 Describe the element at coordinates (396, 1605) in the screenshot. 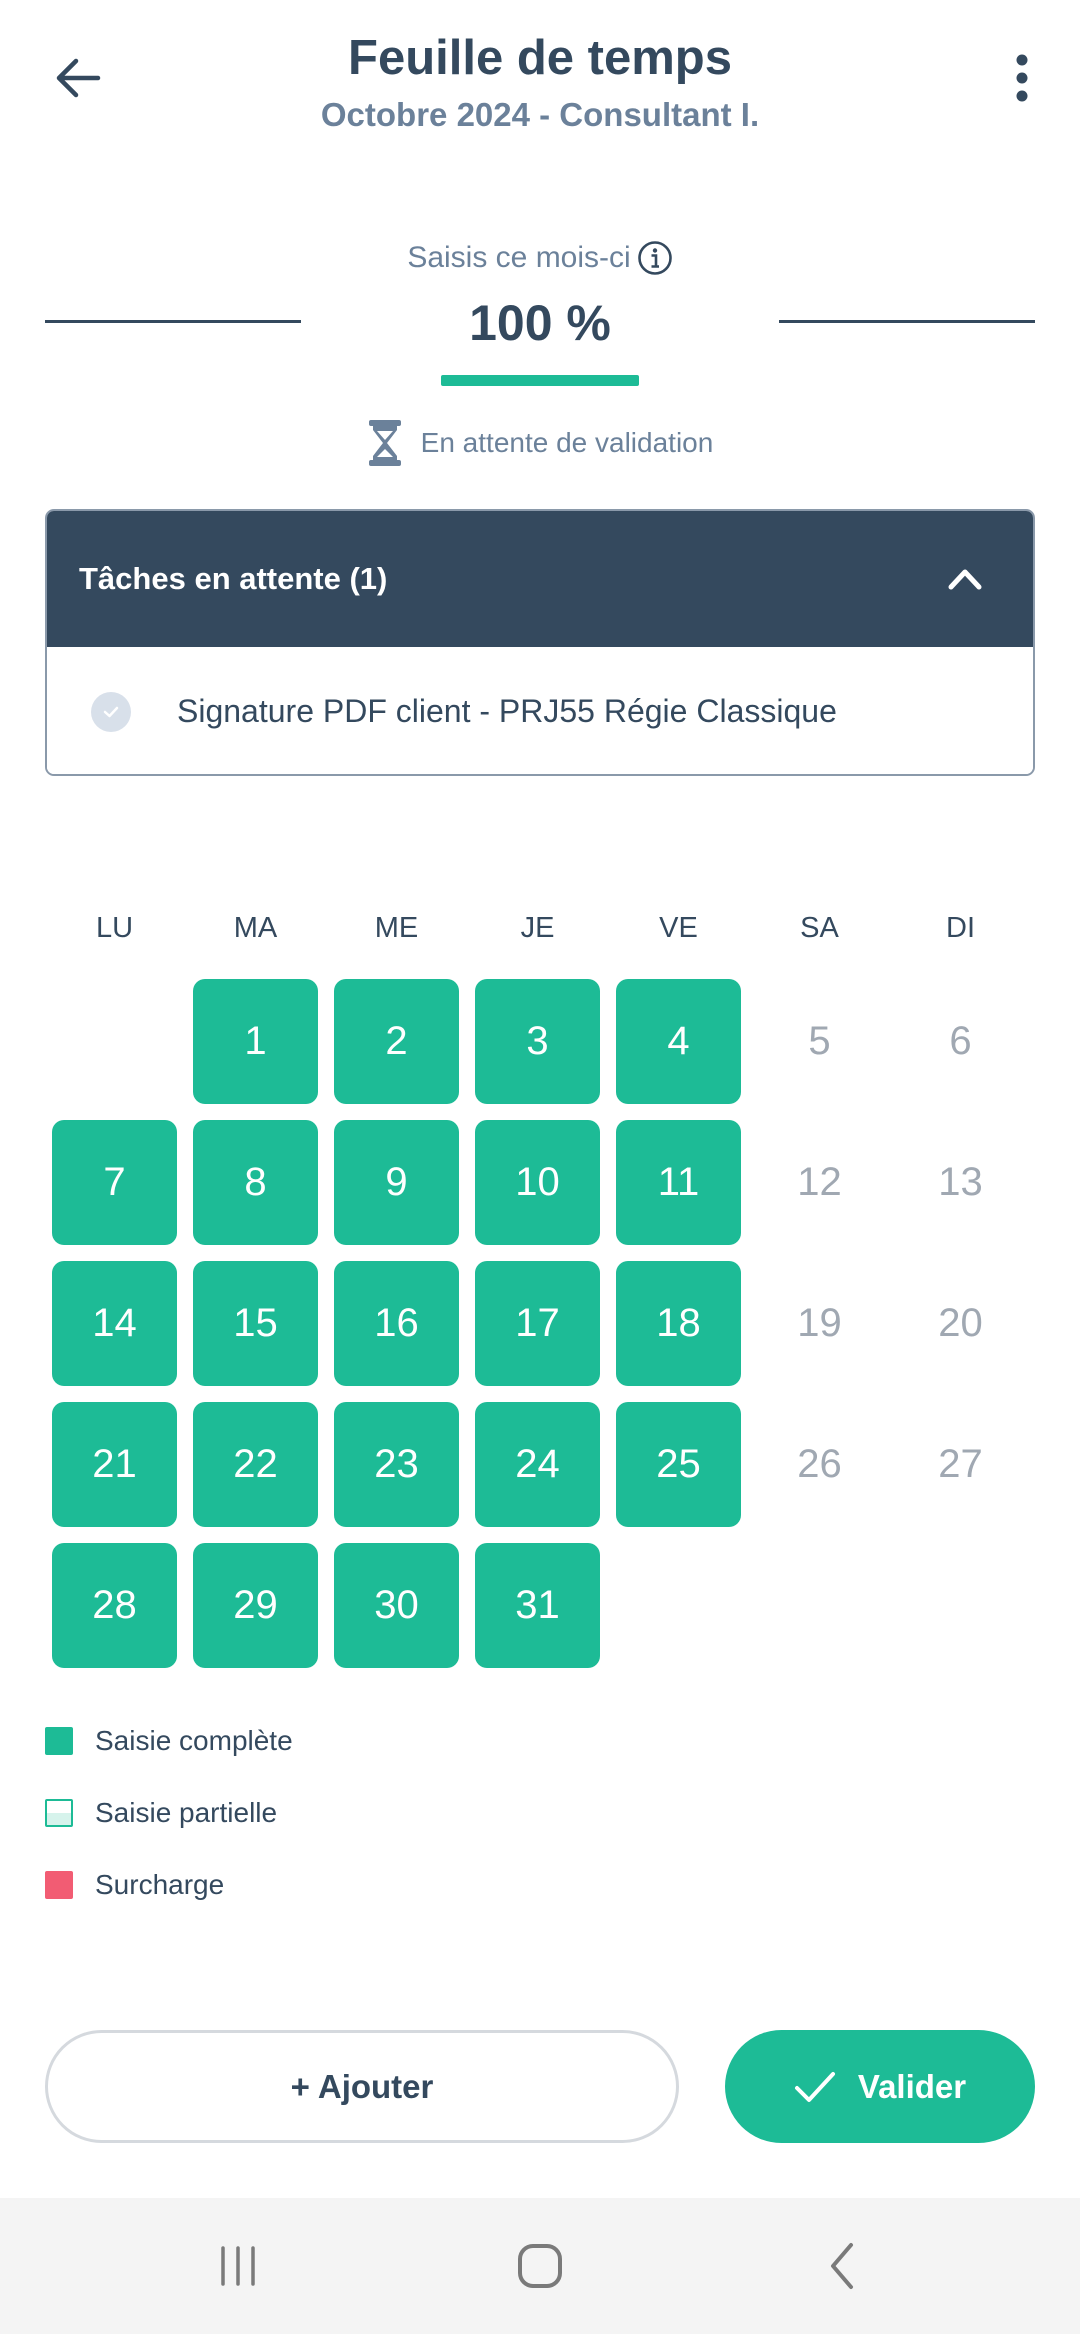

I see `calendar-day-complete: 30` at that location.